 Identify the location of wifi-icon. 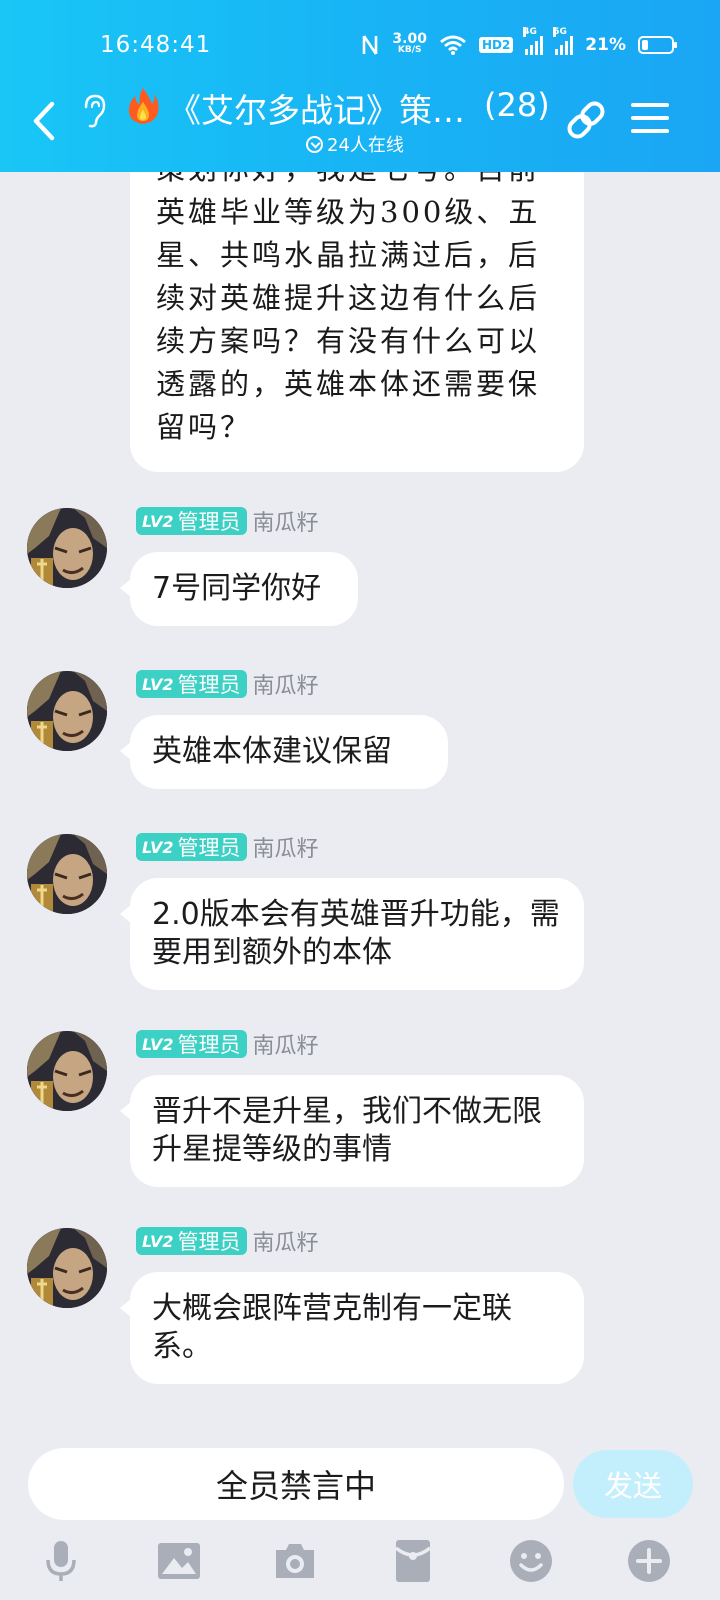
(453, 45).